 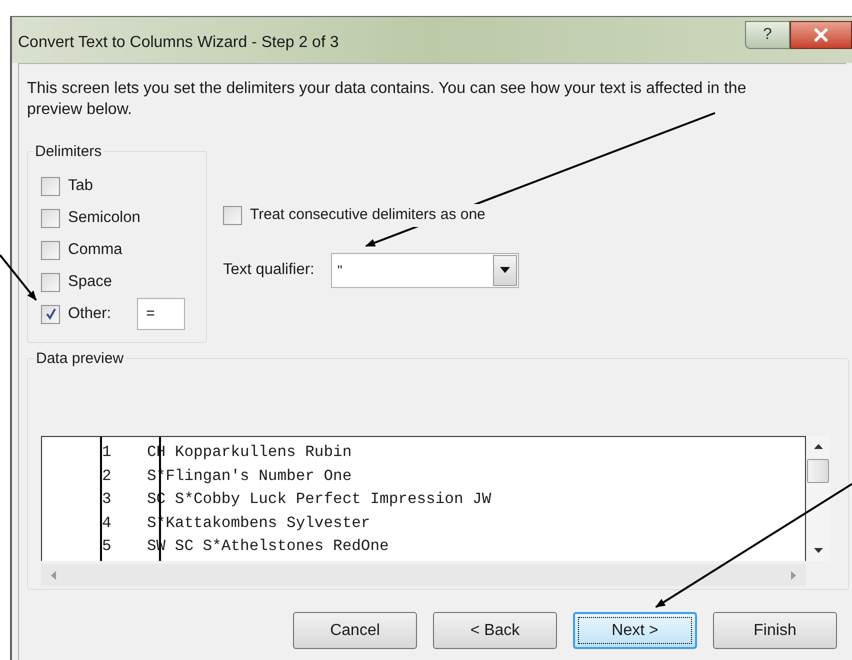 I want to click on preview-cell-text: 5, so click(x=107, y=547).